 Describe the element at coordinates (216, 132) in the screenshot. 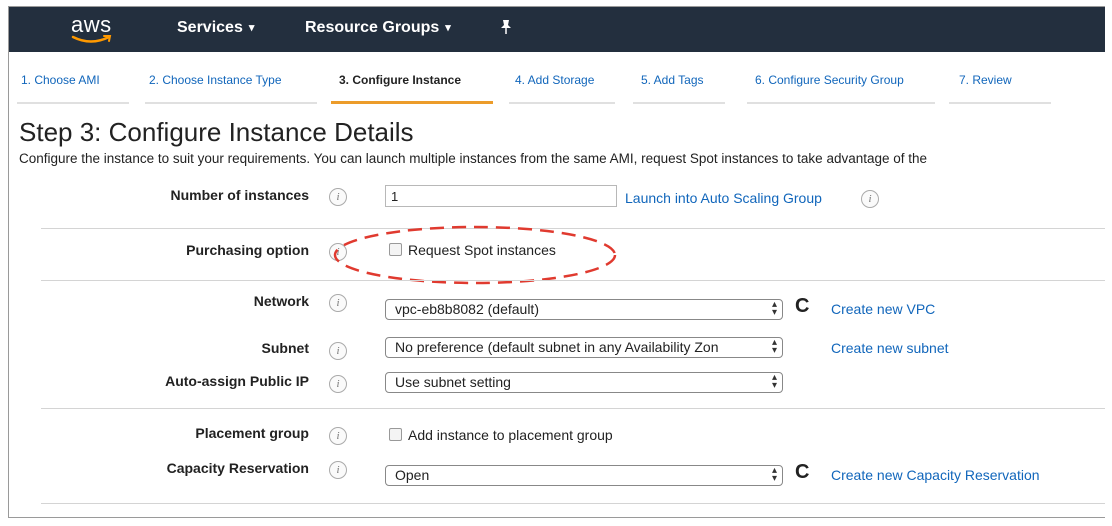

I see `page-title: Step 3: Configure Instance Details` at that location.